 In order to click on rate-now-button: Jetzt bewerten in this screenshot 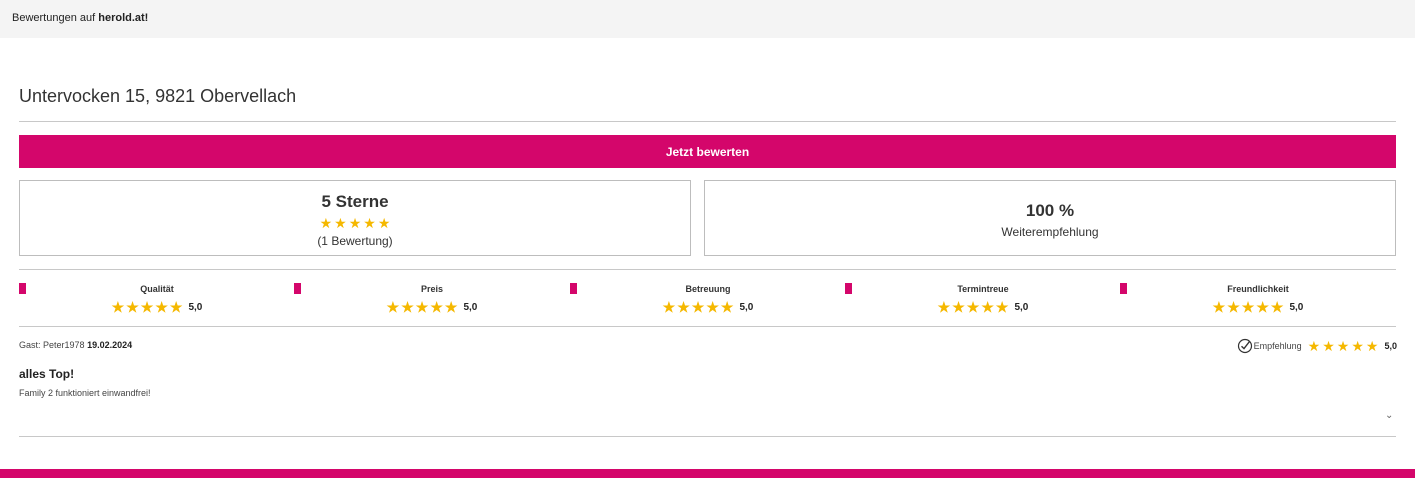, I will do `click(707, 151)`.